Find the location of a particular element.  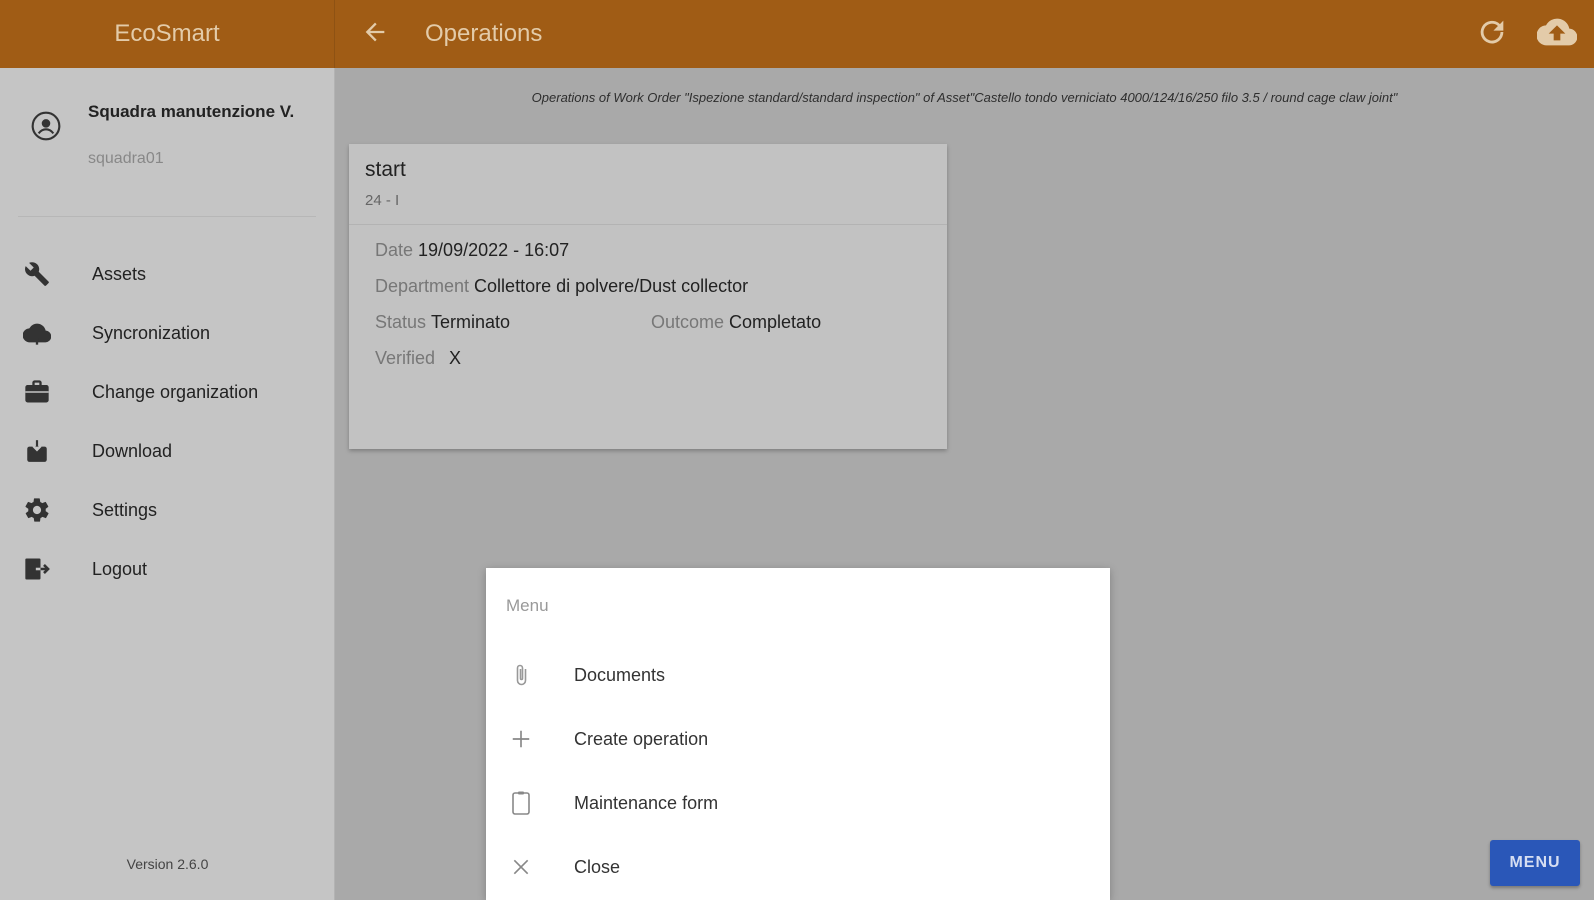

sidebar-item-change-organization: Change organization is located at coordinates (167, 392).